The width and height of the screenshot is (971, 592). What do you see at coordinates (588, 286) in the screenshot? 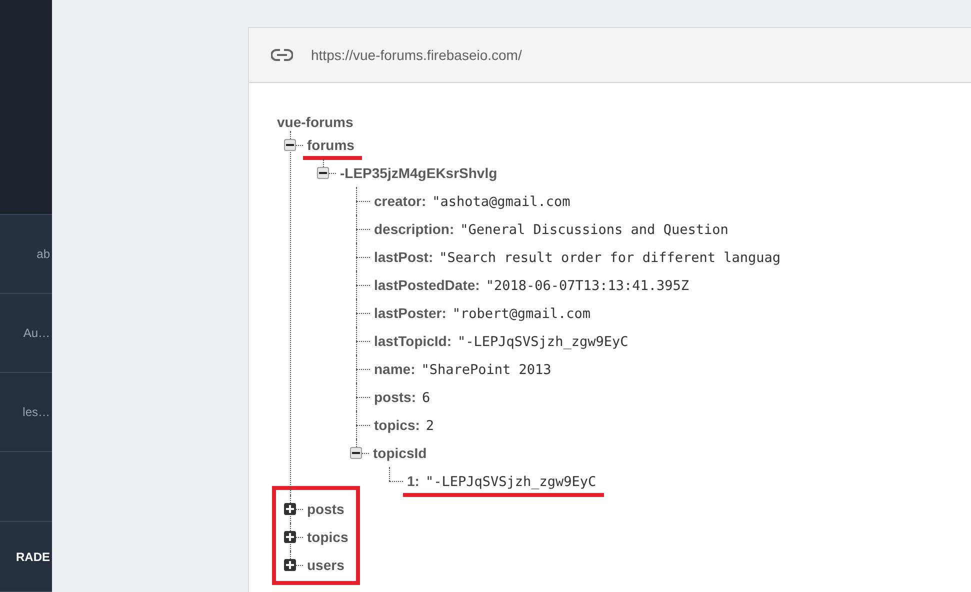
I see `node-value: "2018-06-07T13:13:41.395Z` at bounding box center [588, 286].